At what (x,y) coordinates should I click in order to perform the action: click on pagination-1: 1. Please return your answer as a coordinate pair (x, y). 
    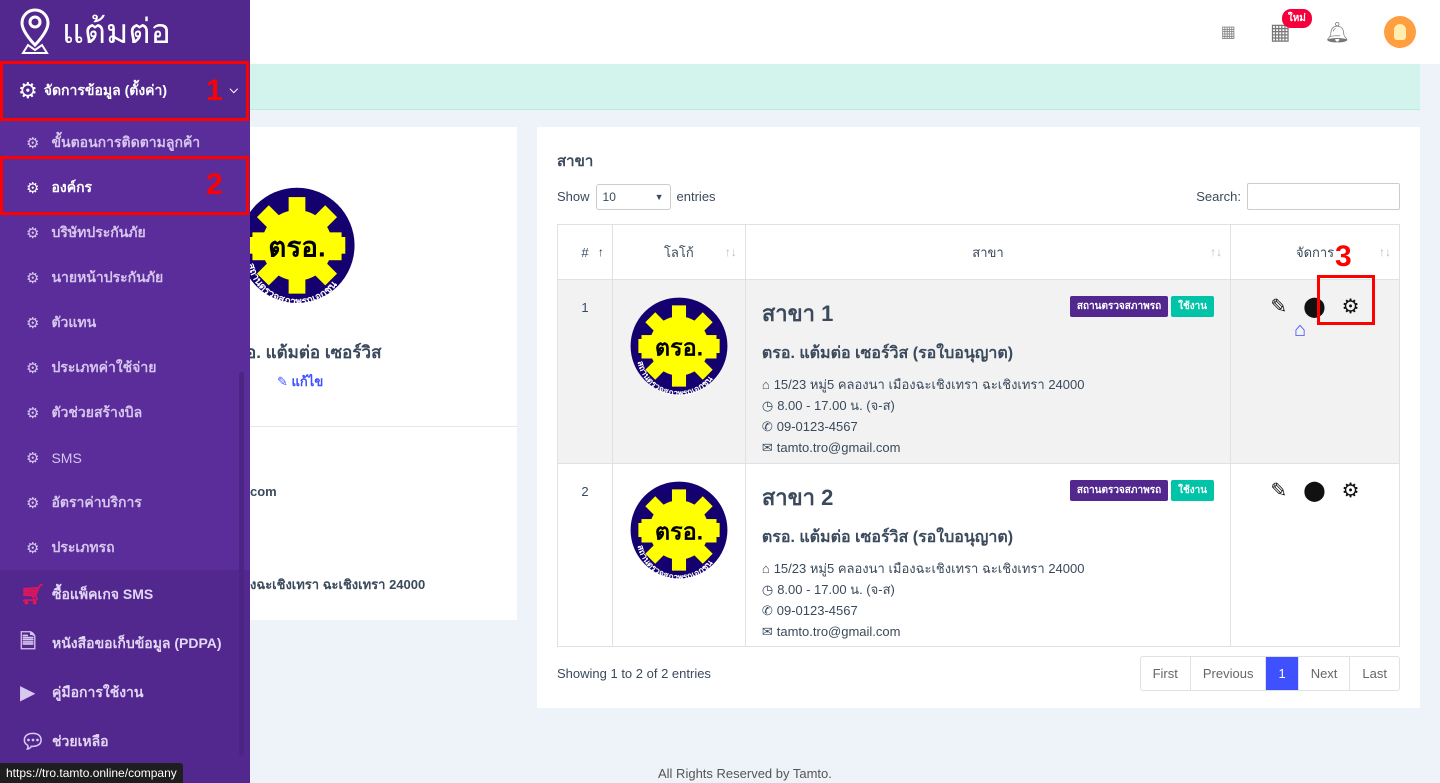
    Looking at the image, I should click on (1281, 673).